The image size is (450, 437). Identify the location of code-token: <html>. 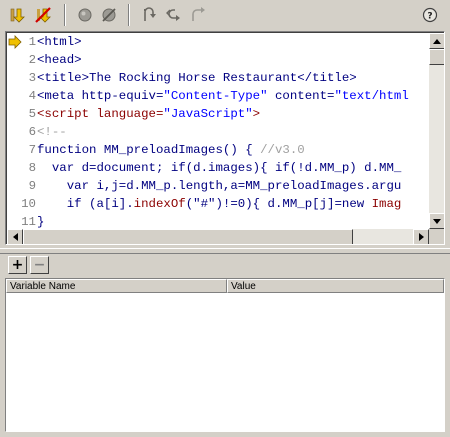
(59, 42).